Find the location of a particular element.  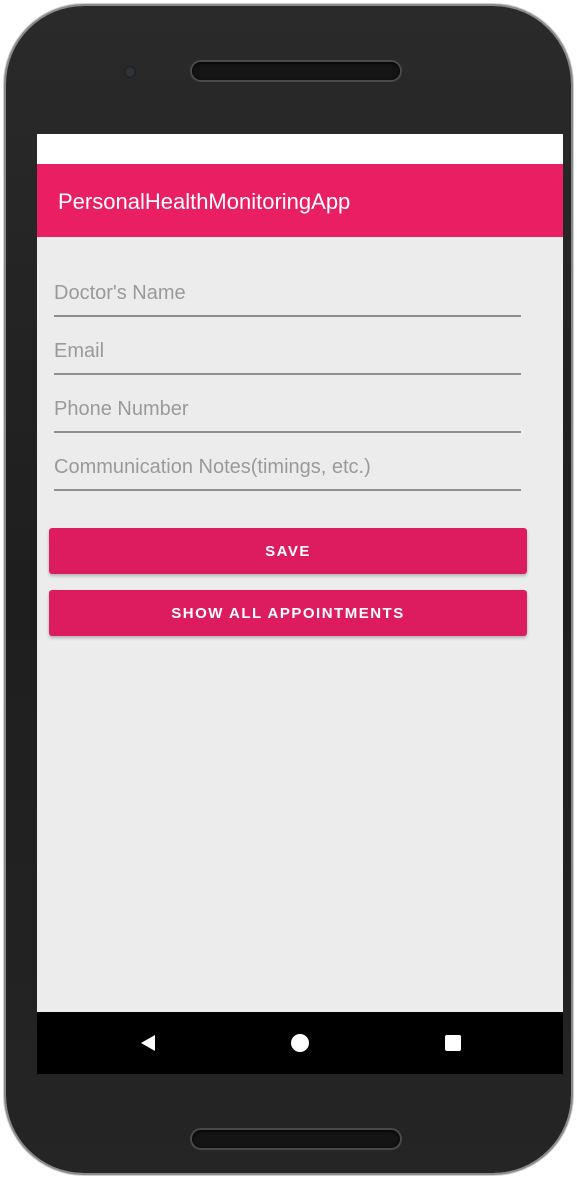

email-input is located at coordinates (287, 351).